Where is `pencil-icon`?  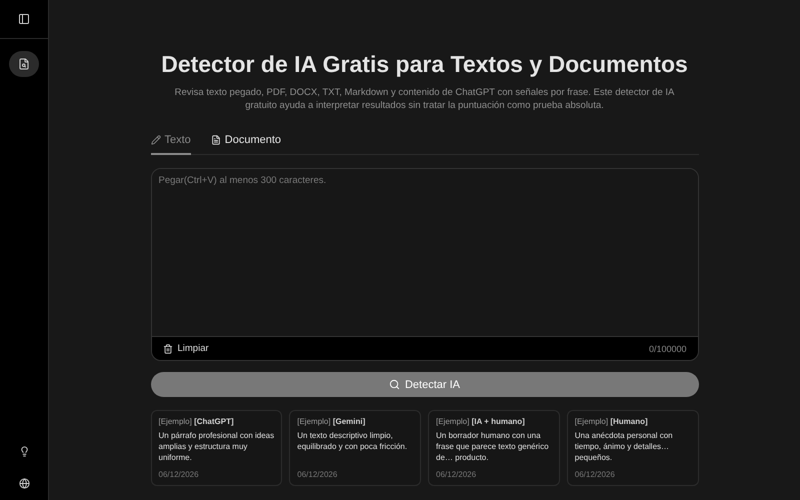
pencil-icon is located at coordinates (155, 140).